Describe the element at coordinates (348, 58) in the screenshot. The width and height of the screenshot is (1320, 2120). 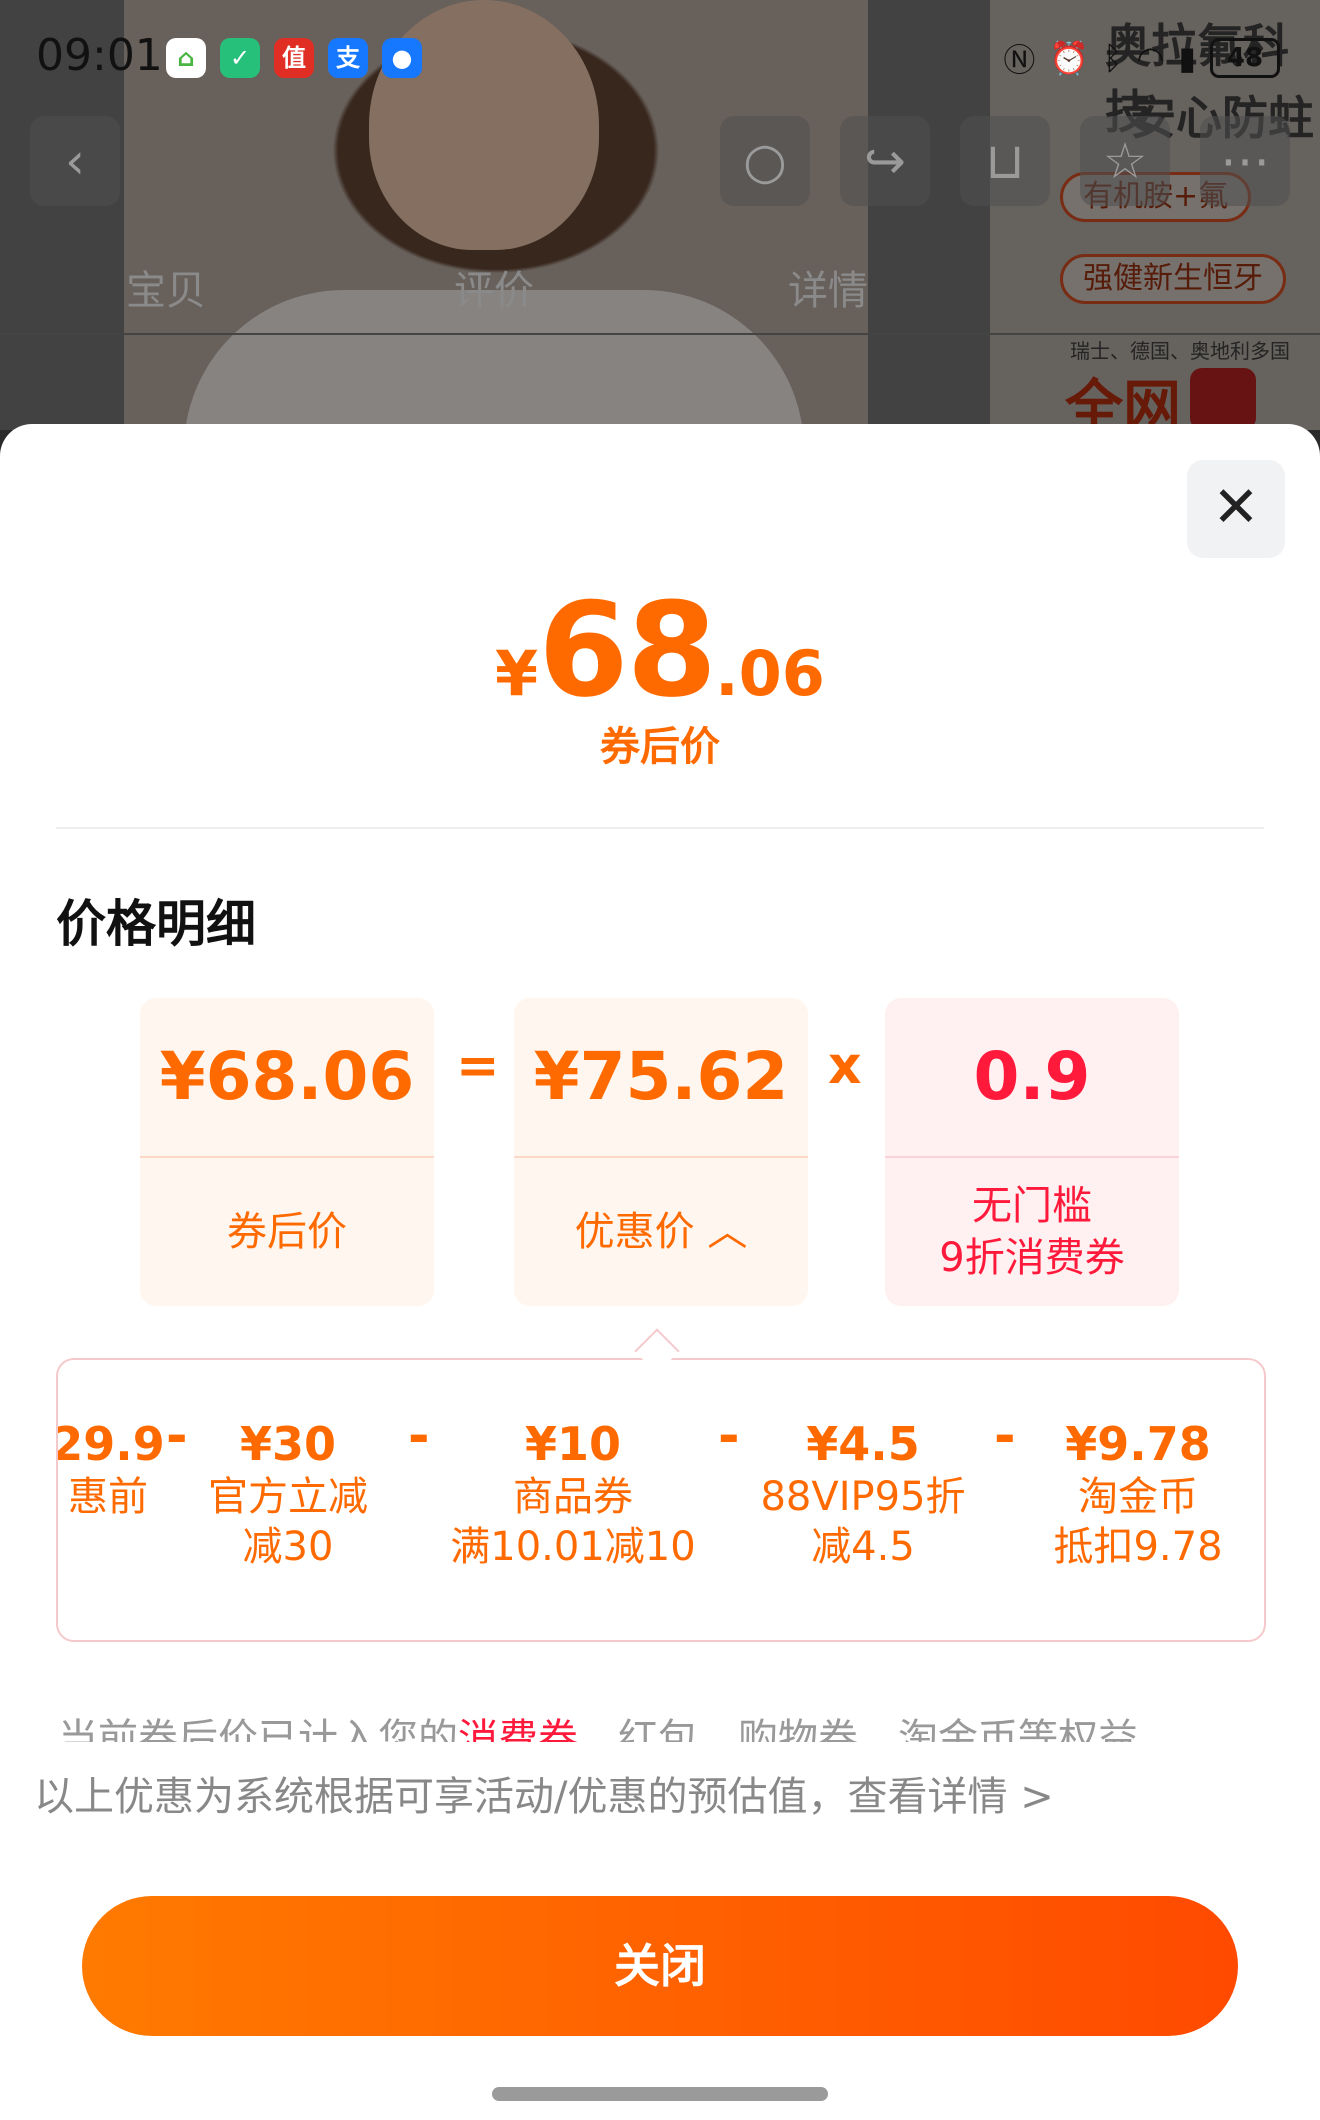
I see `alipay-app-icon: 支` at that location.